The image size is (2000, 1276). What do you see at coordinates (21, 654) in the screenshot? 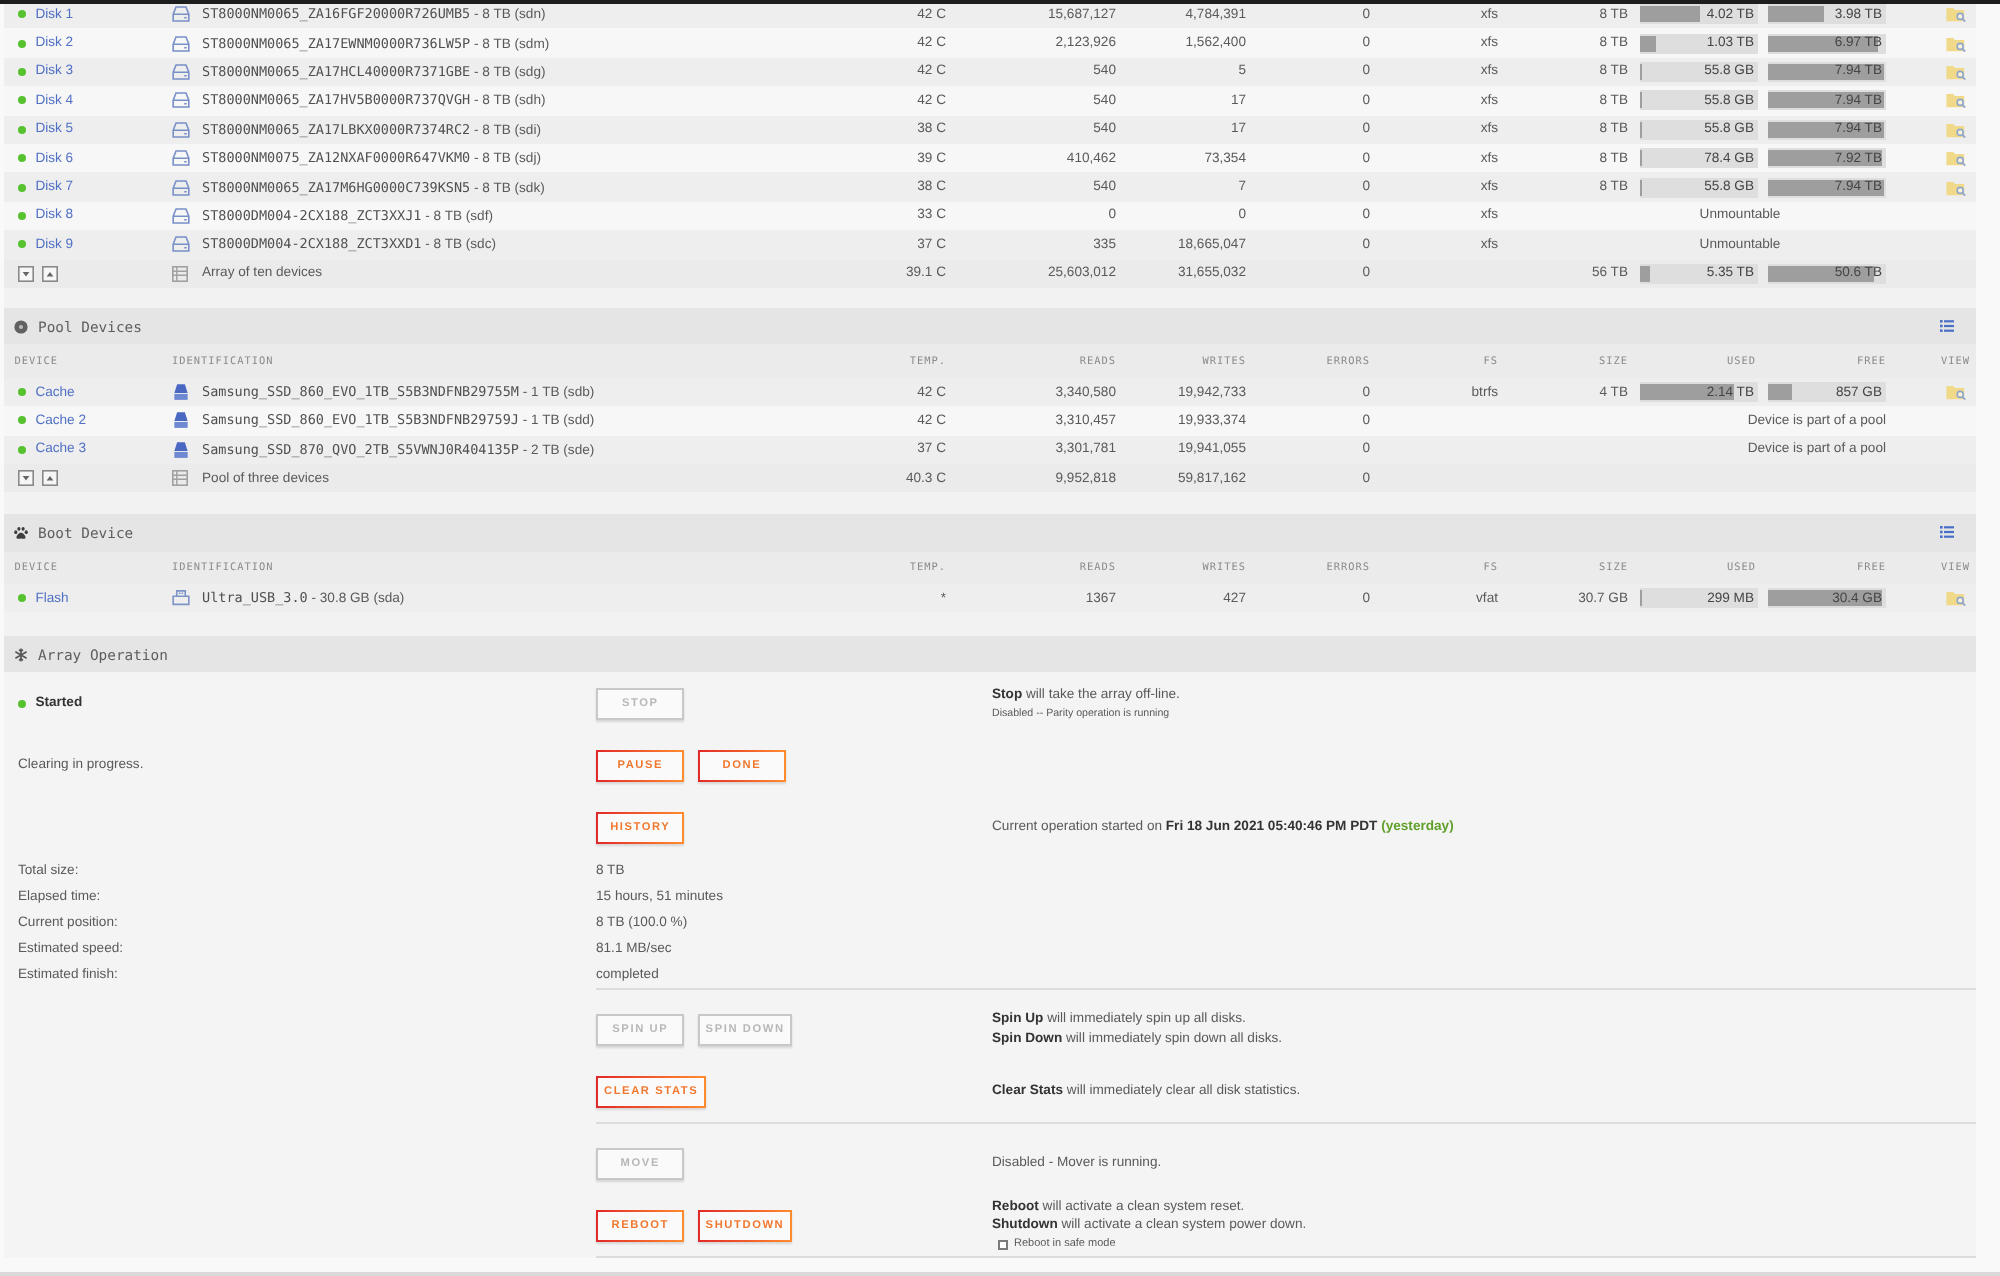
I see `snowflake-icon` at bounding box center [21, 654].